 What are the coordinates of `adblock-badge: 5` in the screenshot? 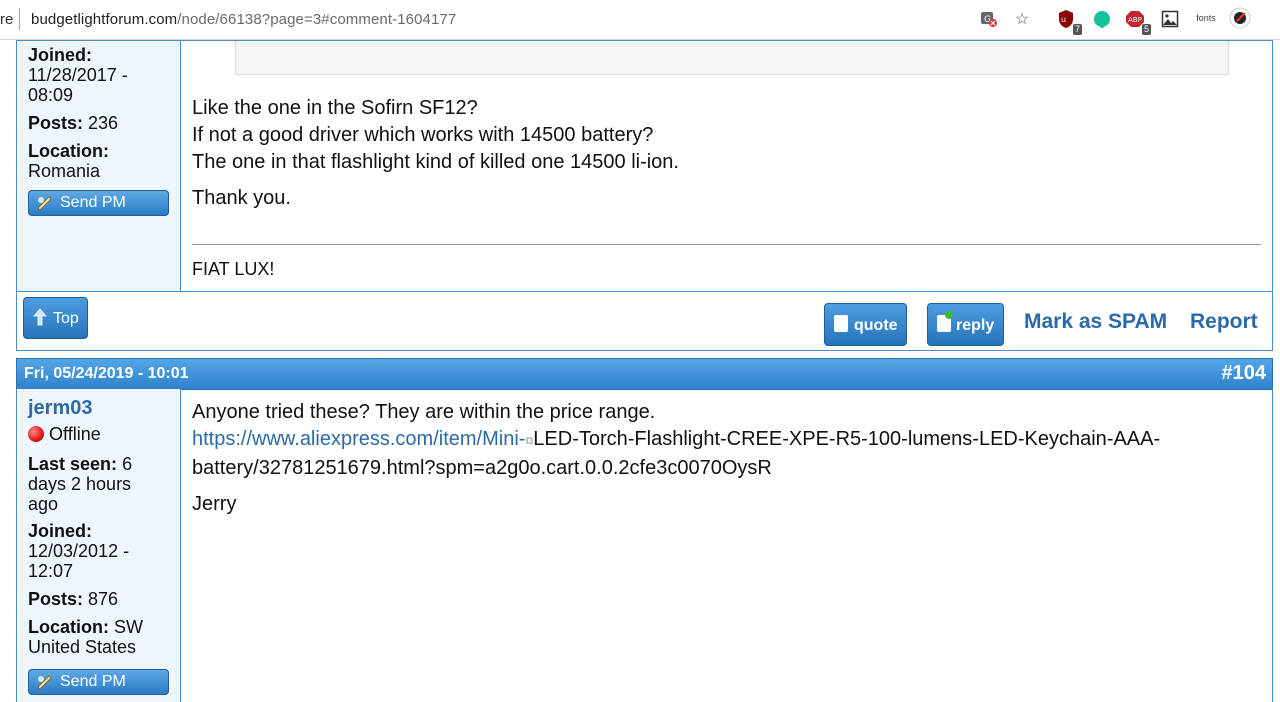 It's located at (1146, 29).